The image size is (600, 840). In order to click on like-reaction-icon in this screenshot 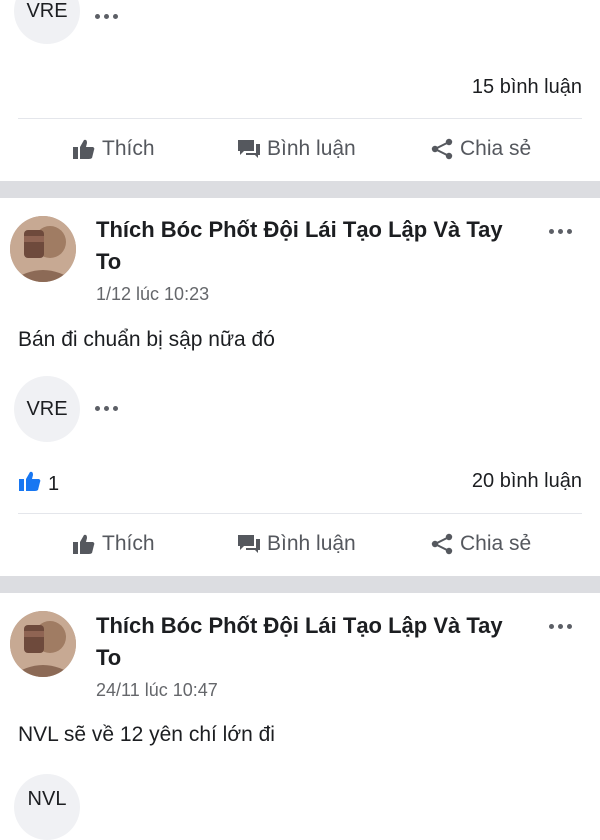, I will do `click(30, 484)`.